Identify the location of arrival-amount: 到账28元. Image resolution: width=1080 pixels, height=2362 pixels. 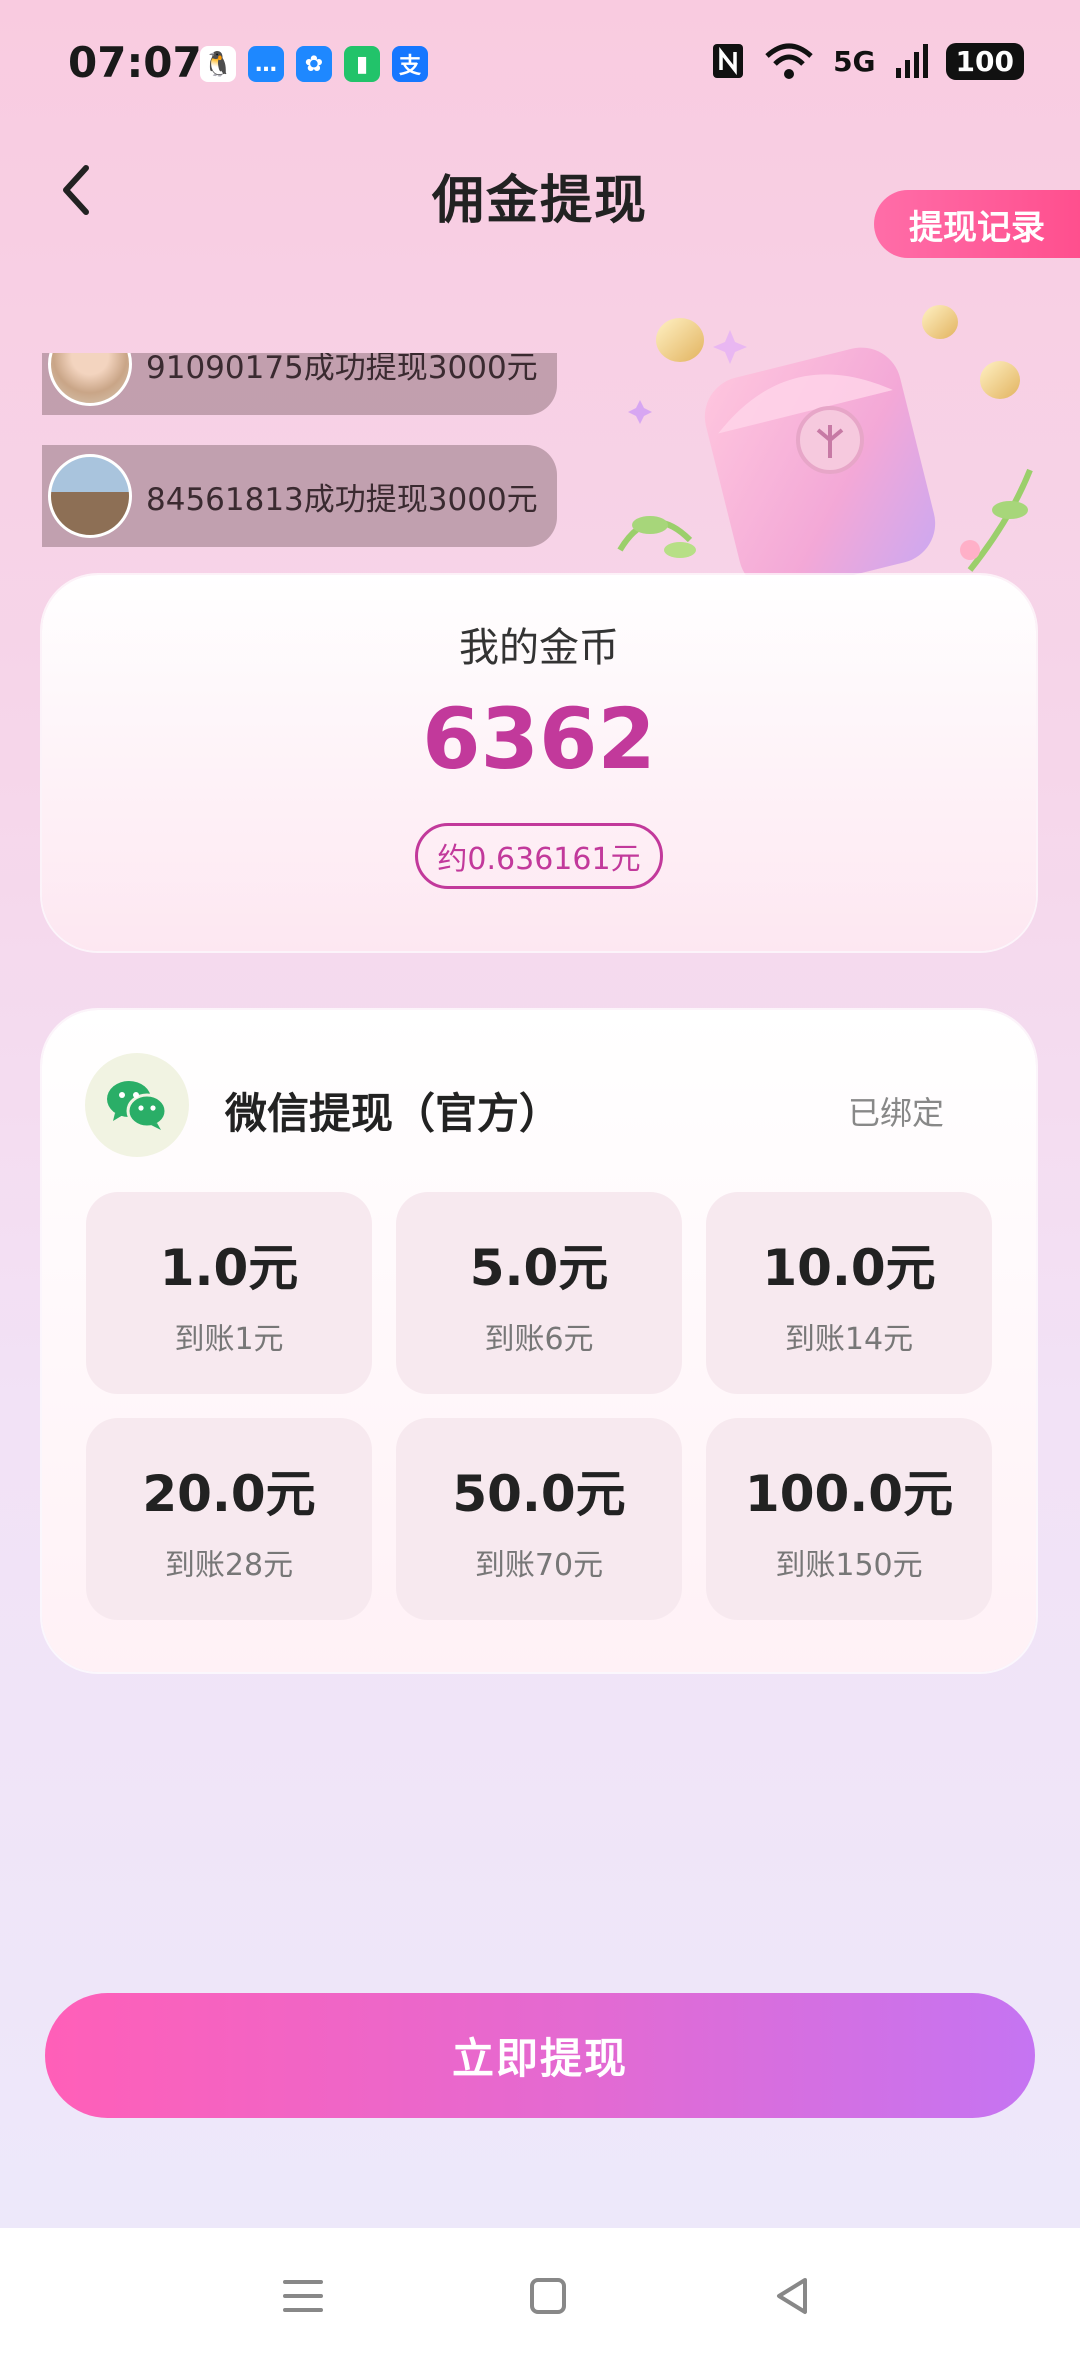
(229, 1565).